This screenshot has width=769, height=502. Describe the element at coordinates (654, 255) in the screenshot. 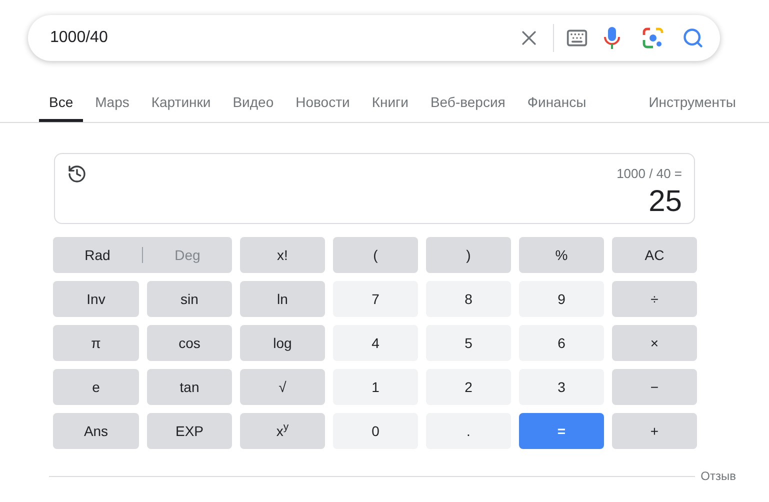

I see `calculator-key: AC` at that location.